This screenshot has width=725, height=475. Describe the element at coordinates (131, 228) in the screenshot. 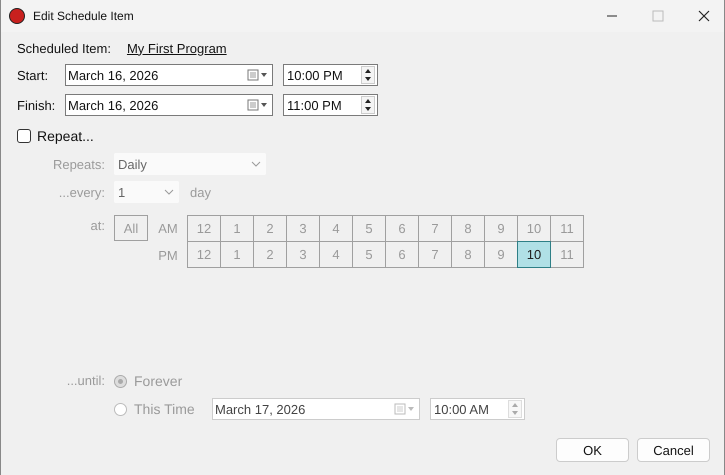

I see `all-button: All` at that location.